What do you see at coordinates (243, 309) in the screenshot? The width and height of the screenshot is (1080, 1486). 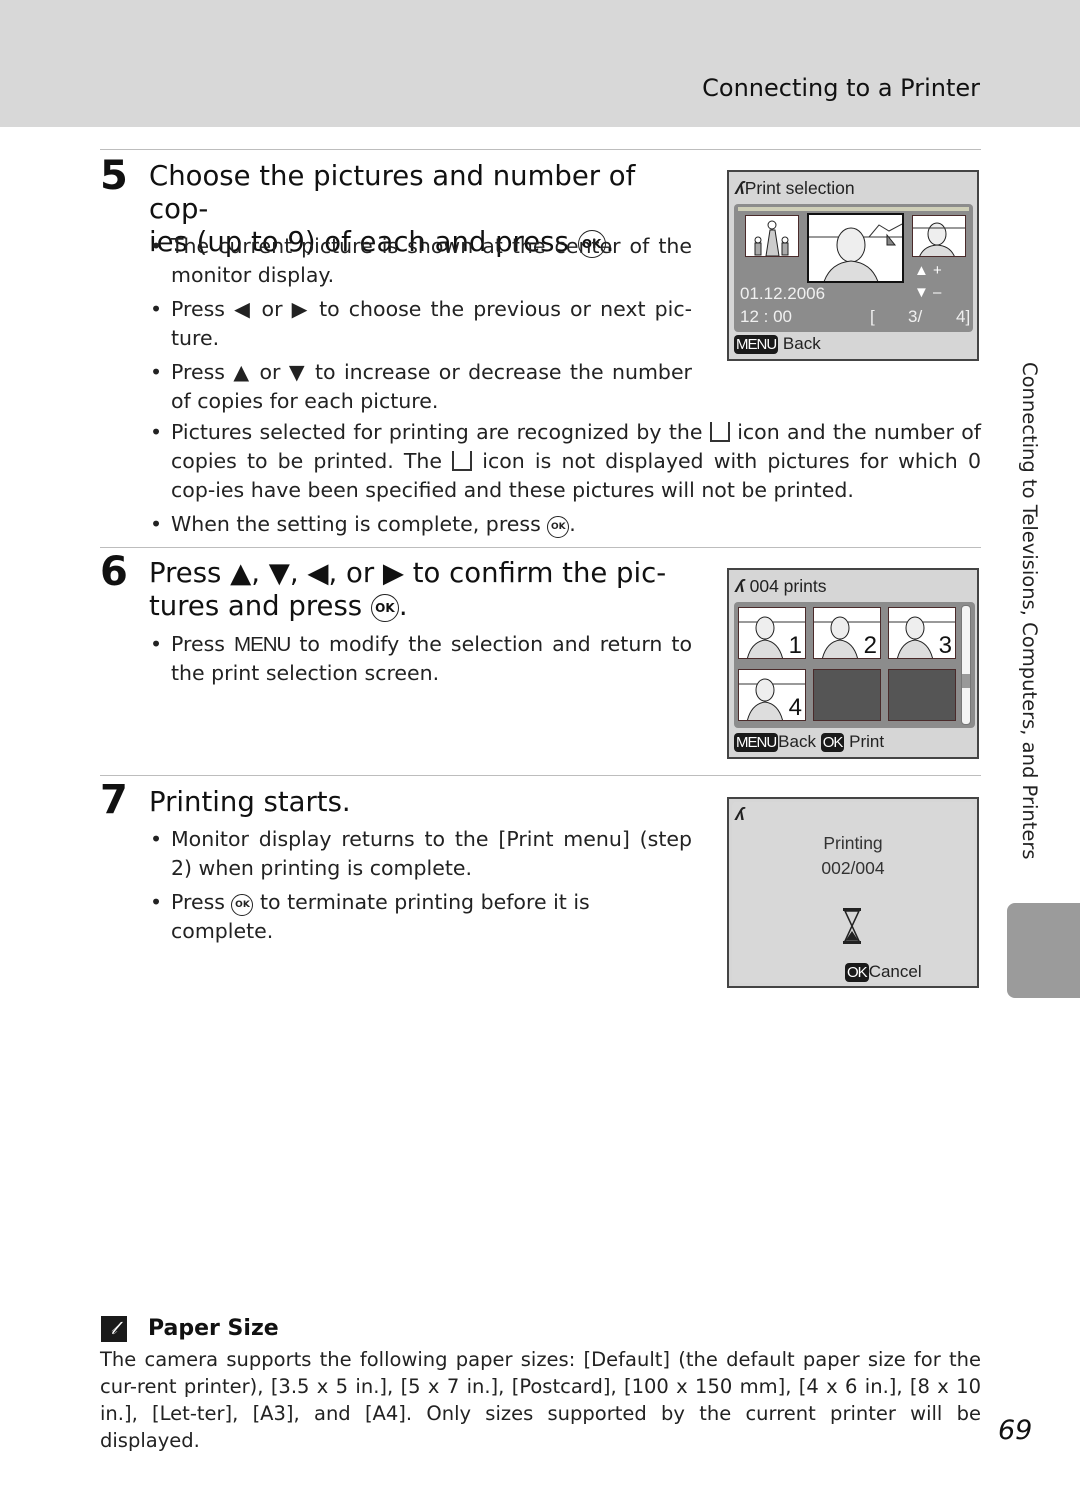 I see `left-arrow-icon: ◀` at bounding box center [243, 309].